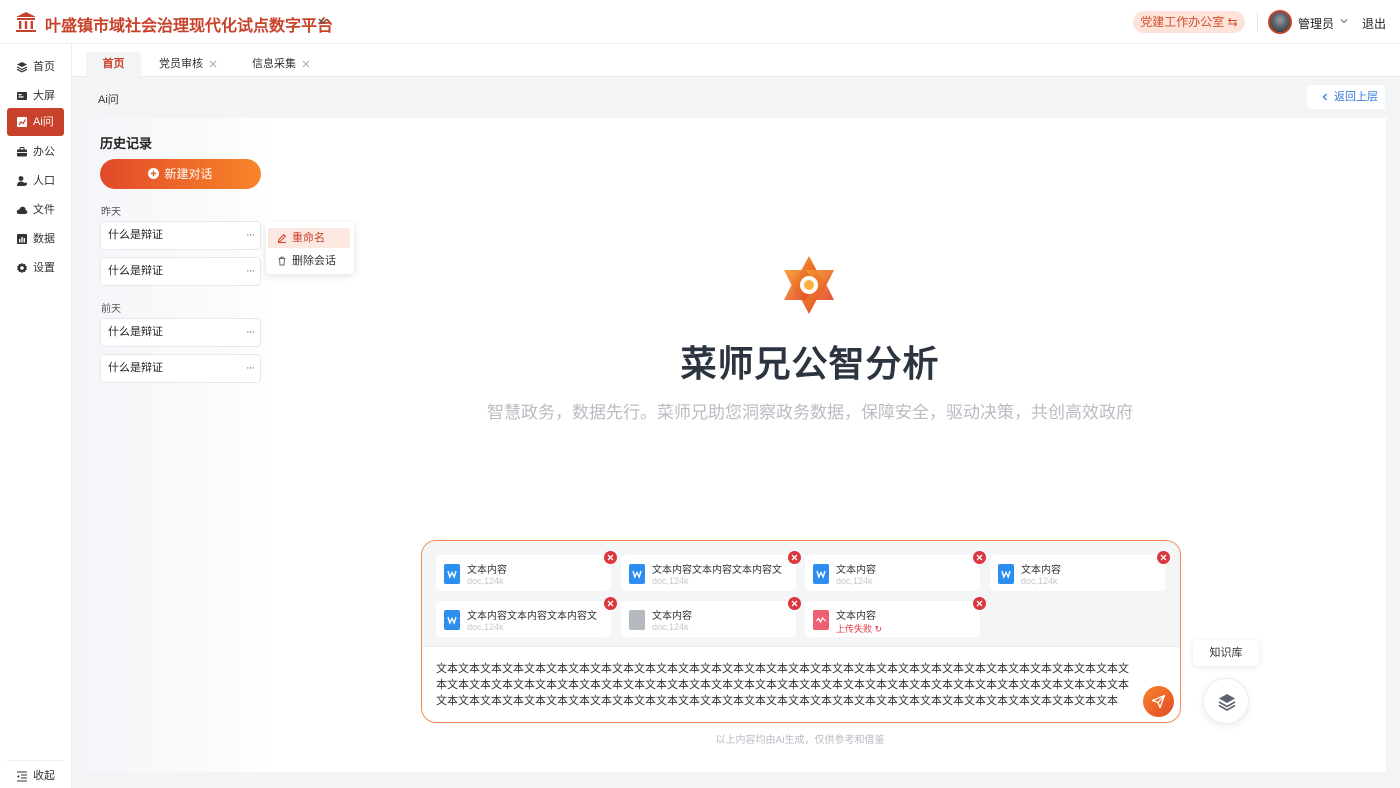  I want to click on brand-title: 菜师兄公智分析, so click(810, 363).